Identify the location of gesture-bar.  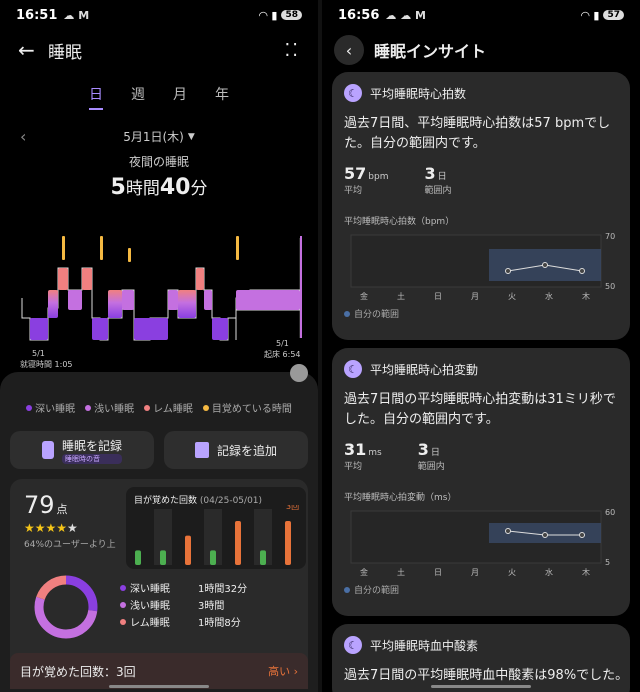
(159, 686).